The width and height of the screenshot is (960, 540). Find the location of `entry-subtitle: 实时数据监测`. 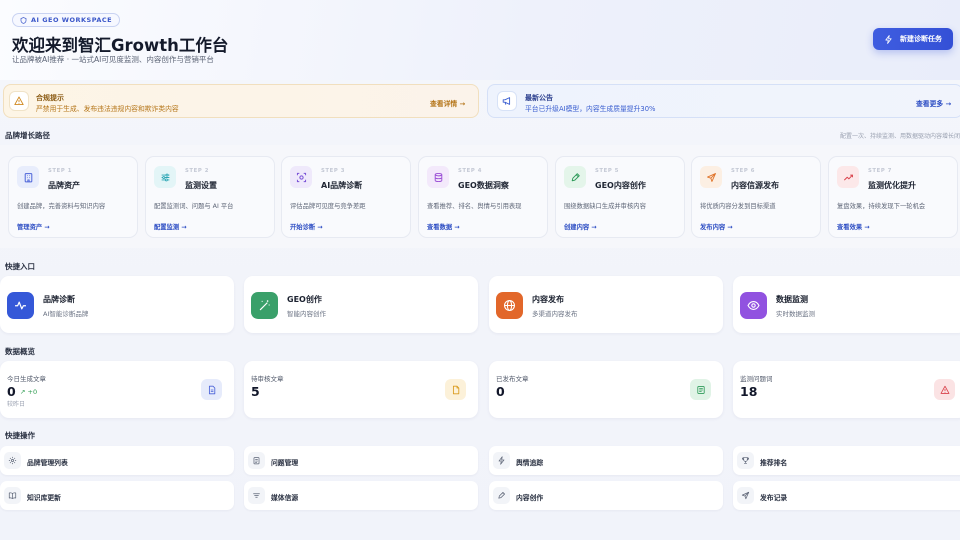

entry-subtitle: 实时数据监测 is located at coordinates (795, 314).